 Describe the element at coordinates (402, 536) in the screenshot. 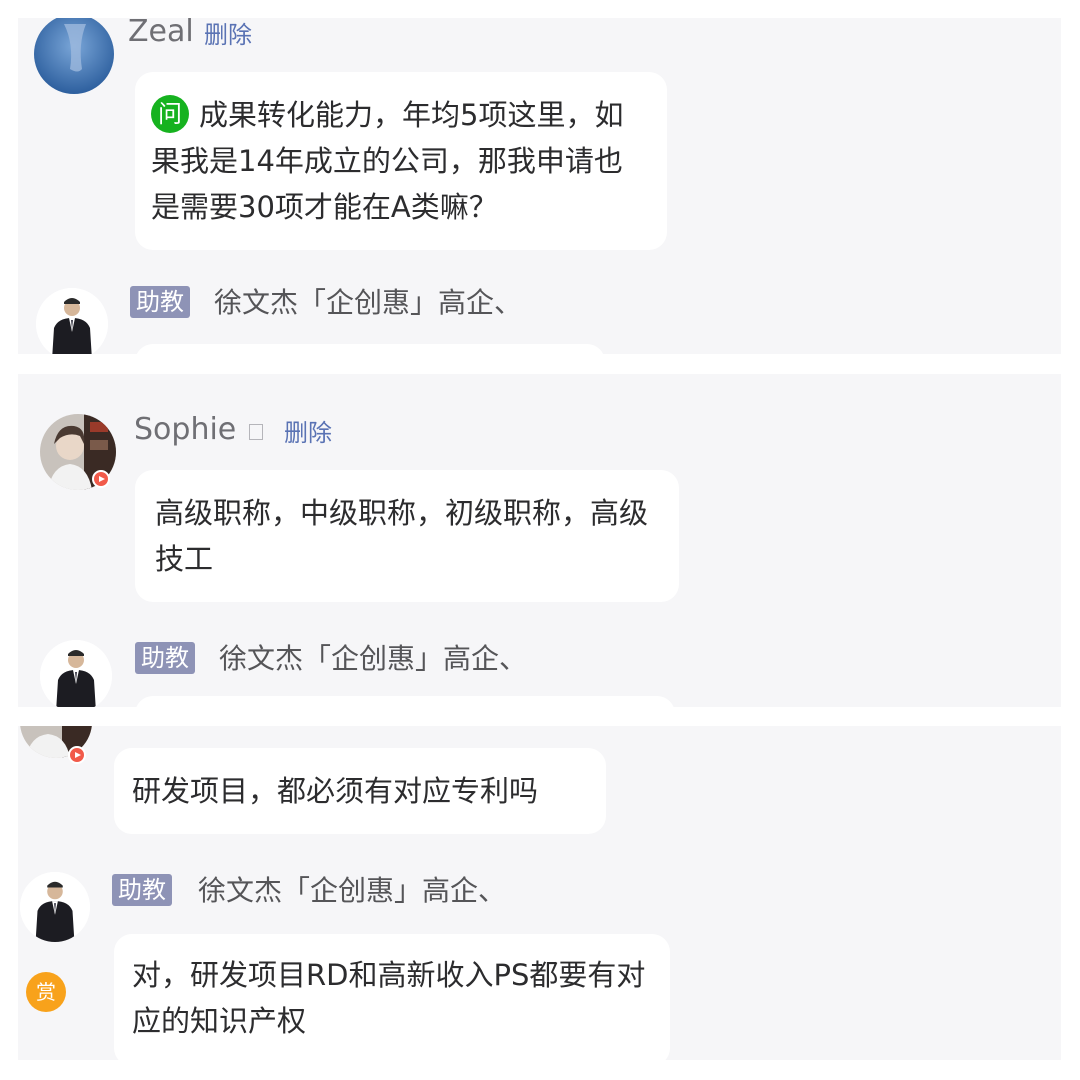

I see `message-text: 高级职称，中级职称，初级职称，高级技工` at that location.